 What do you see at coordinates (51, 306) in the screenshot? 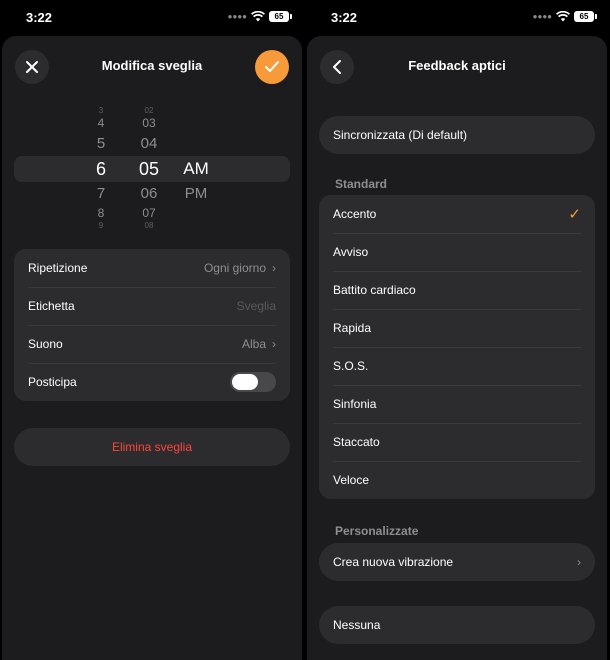
I see `label-label: Etichetta` at bounding box center [51, 306].